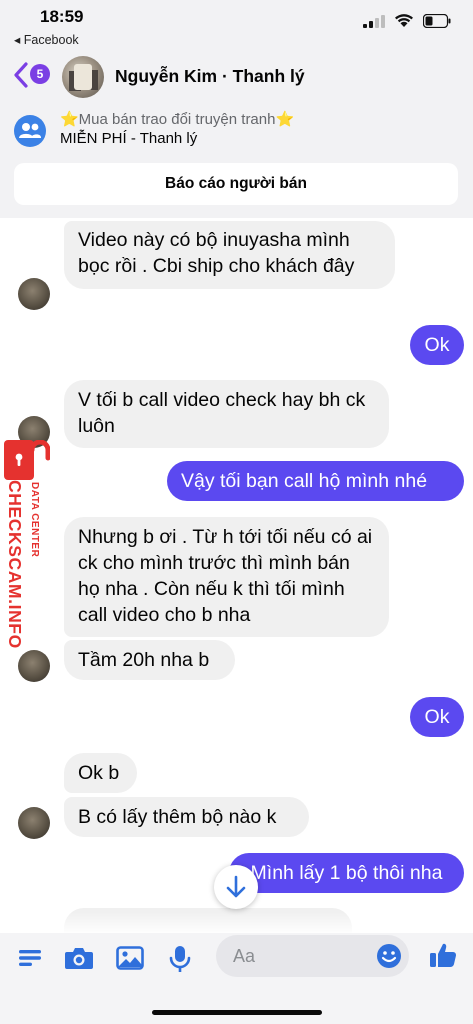  I want to click on battery-icon, so click(437, 20).